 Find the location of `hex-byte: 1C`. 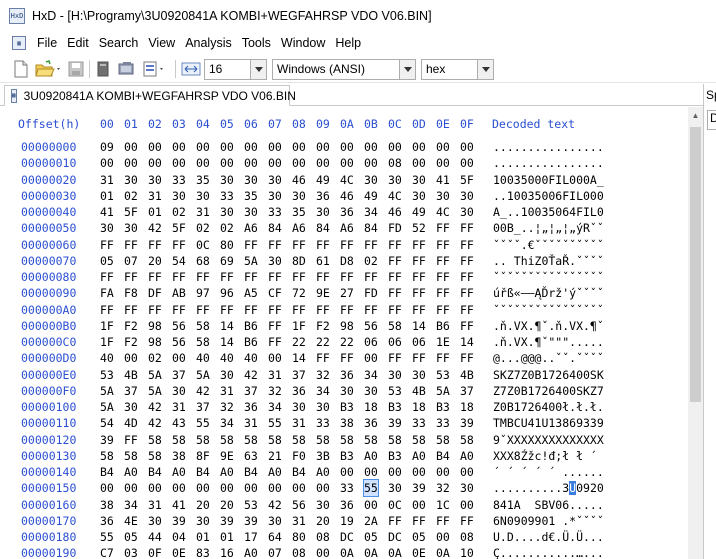

hex-byte: 1C is located at coordinates (443, 505).